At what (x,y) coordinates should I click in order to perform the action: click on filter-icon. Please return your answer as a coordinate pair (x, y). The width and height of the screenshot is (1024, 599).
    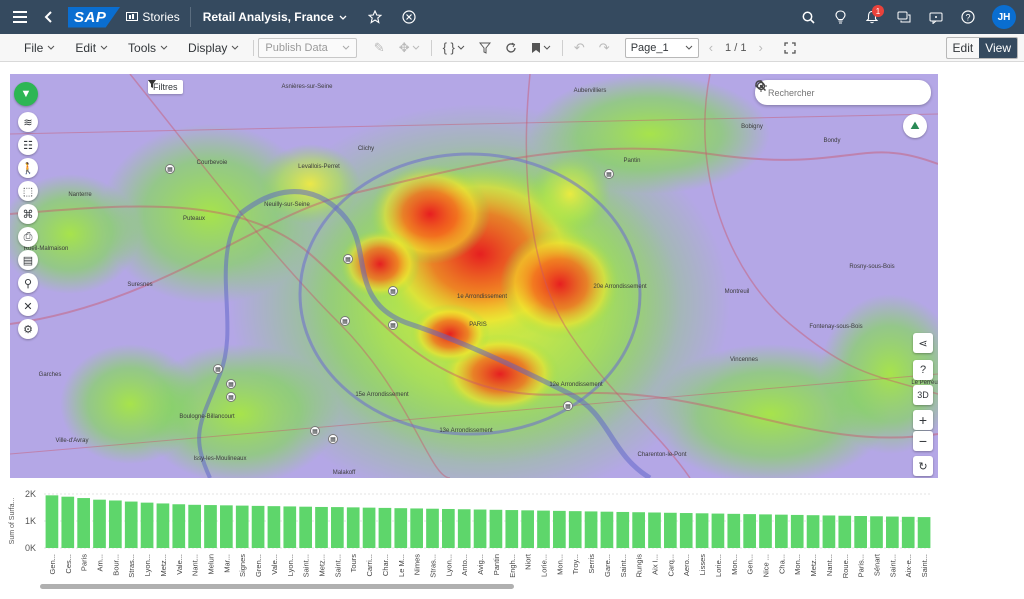
    Looking at the image, I should click on (485, 48).